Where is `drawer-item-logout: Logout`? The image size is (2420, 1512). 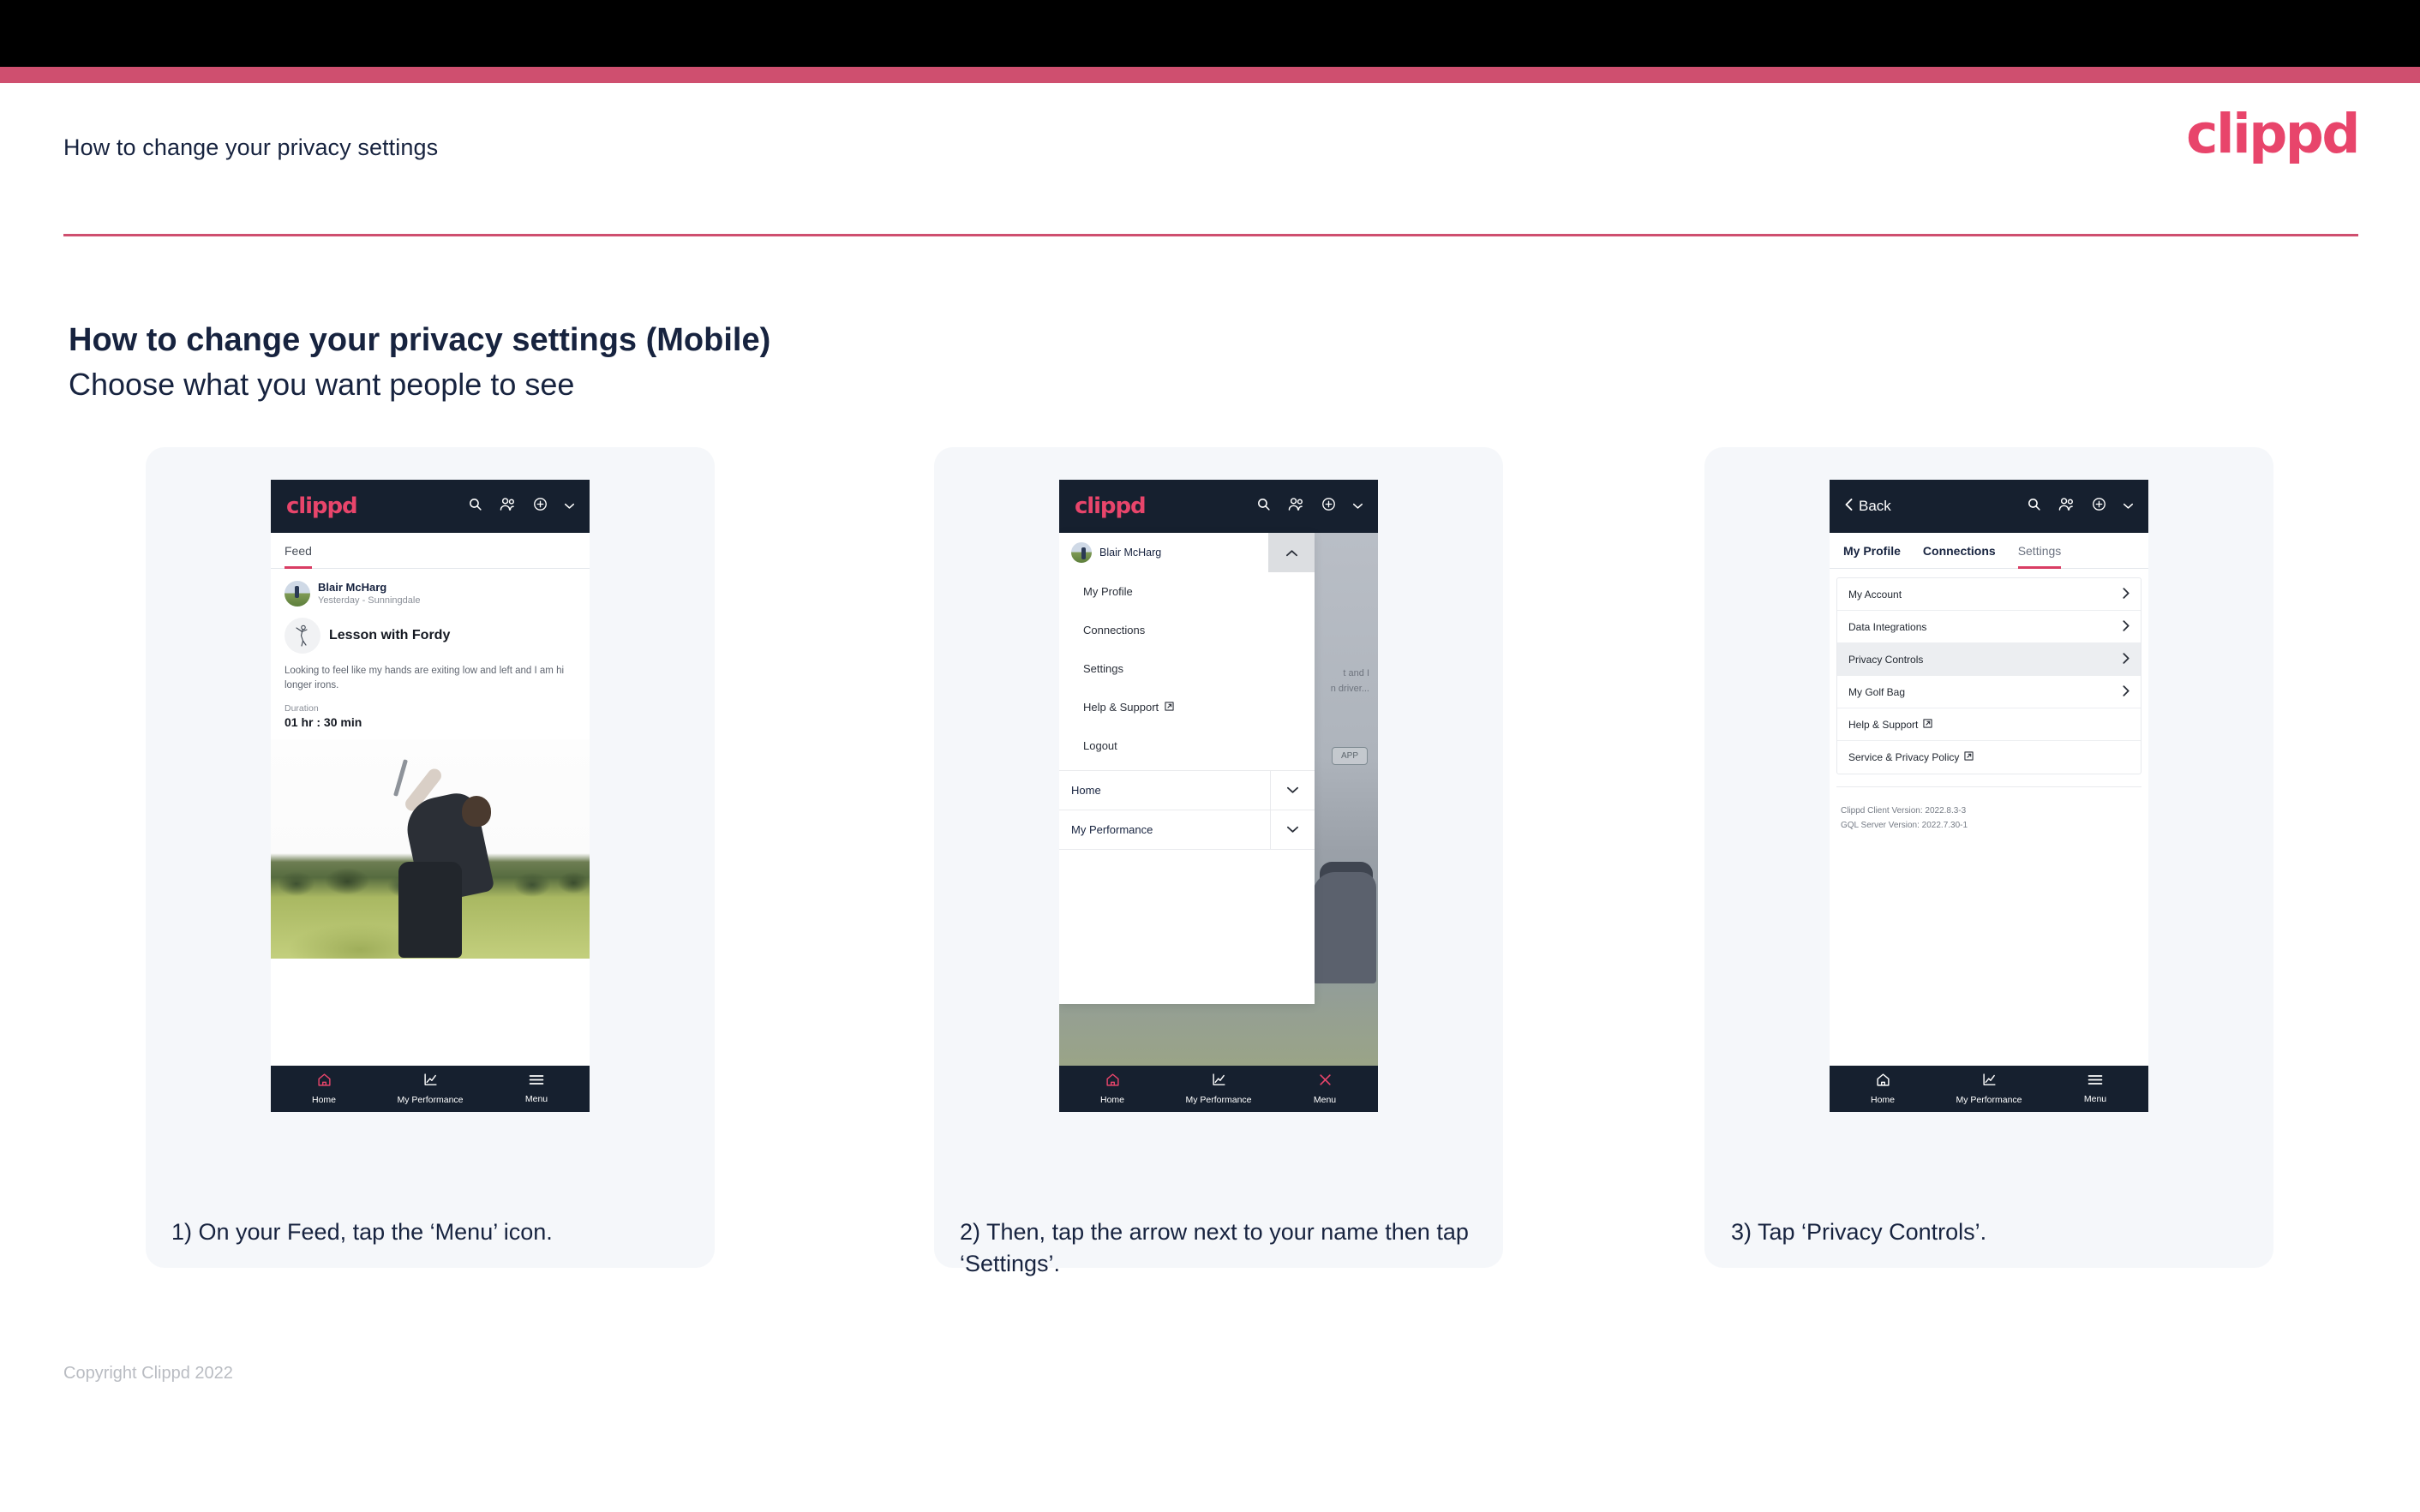
drawer-item-logout: Logout is located at coordinates (1187, 745).